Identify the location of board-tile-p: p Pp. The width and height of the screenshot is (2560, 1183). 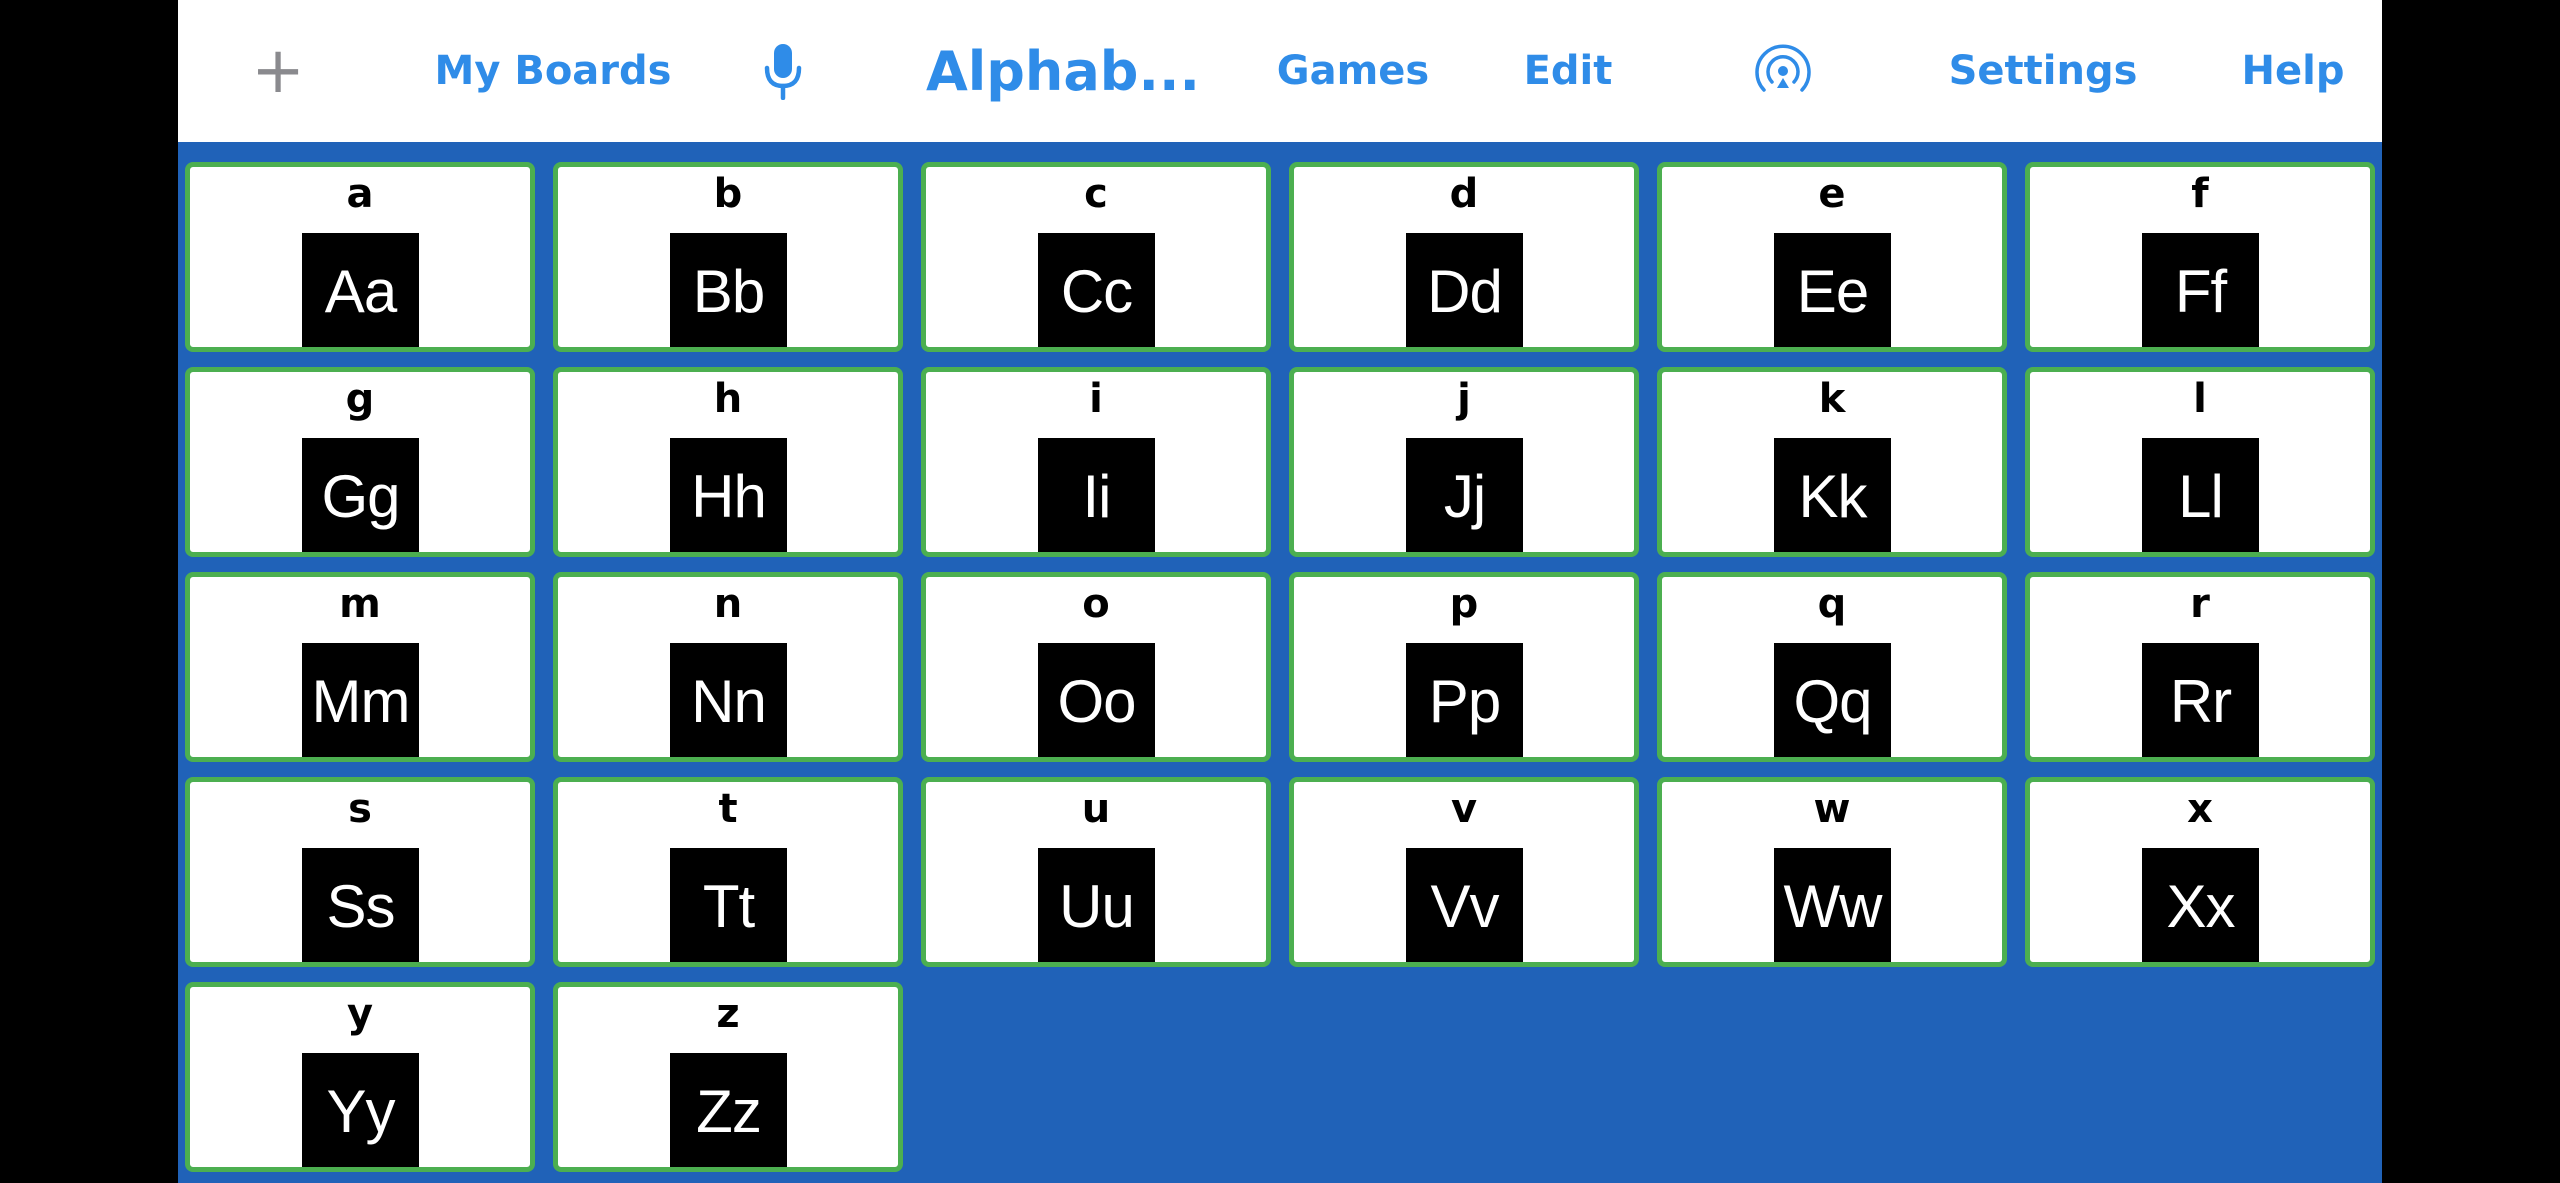
(1464, 667).